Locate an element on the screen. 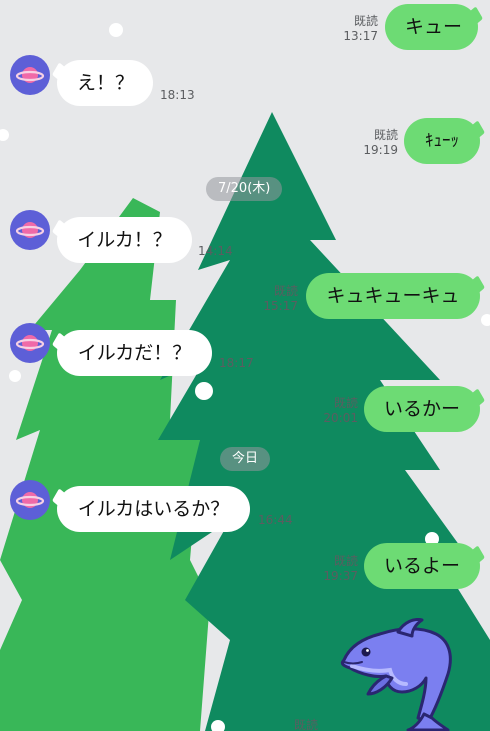  message-time: 18:13 is located at coordinates (177, 95).